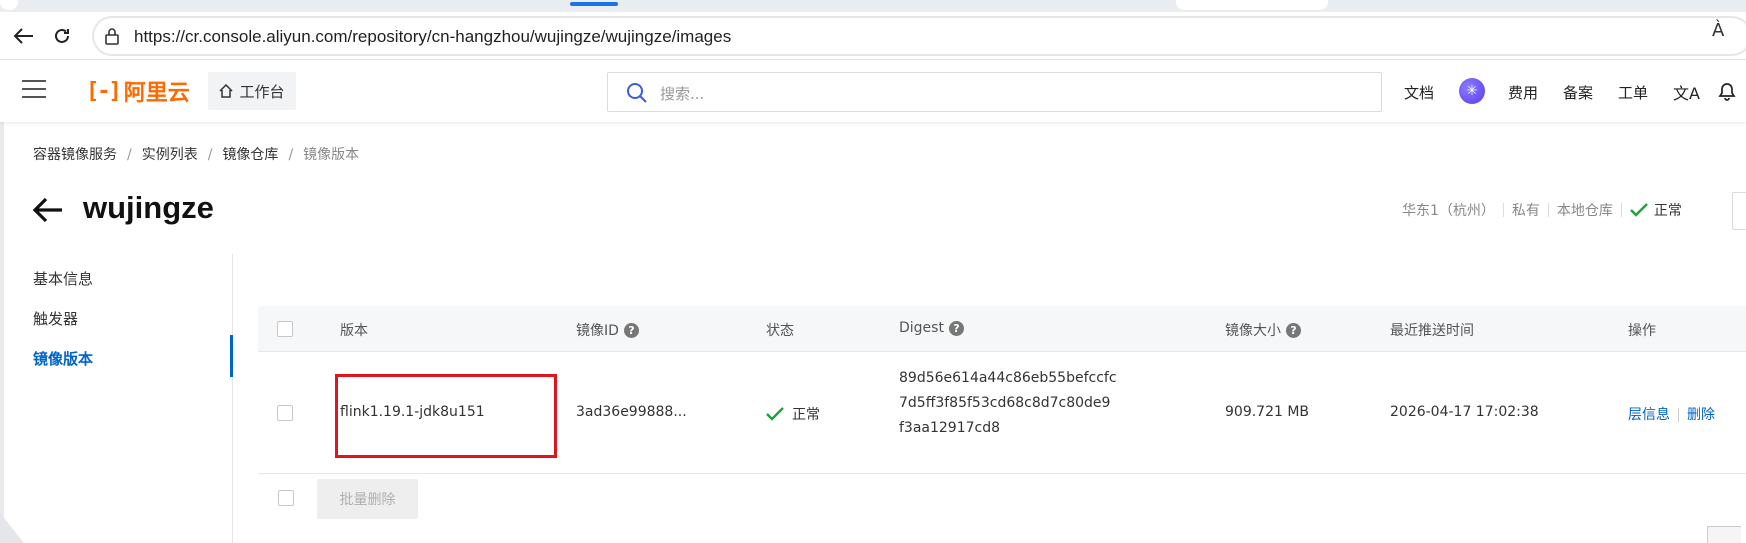 This screenshot has height=543, width=1746. I want to click on reload-icon, so click(62, 35).